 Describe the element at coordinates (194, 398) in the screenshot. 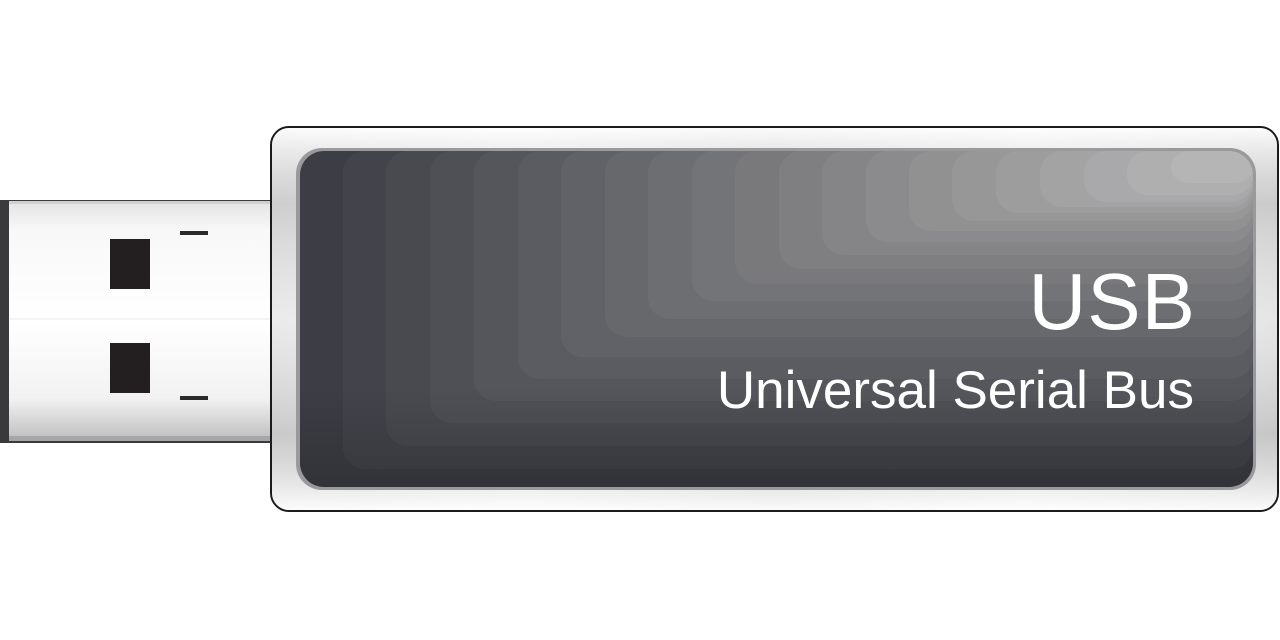

I see `contact-slot-bottom` at that location.